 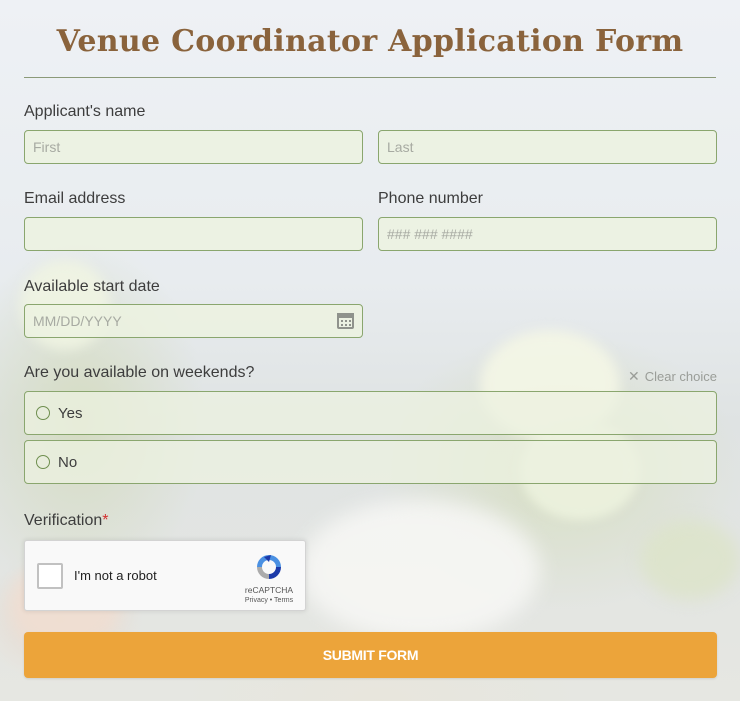 I want to click on applicant-name-label: Applicant's name, so click(x=85, y=111).